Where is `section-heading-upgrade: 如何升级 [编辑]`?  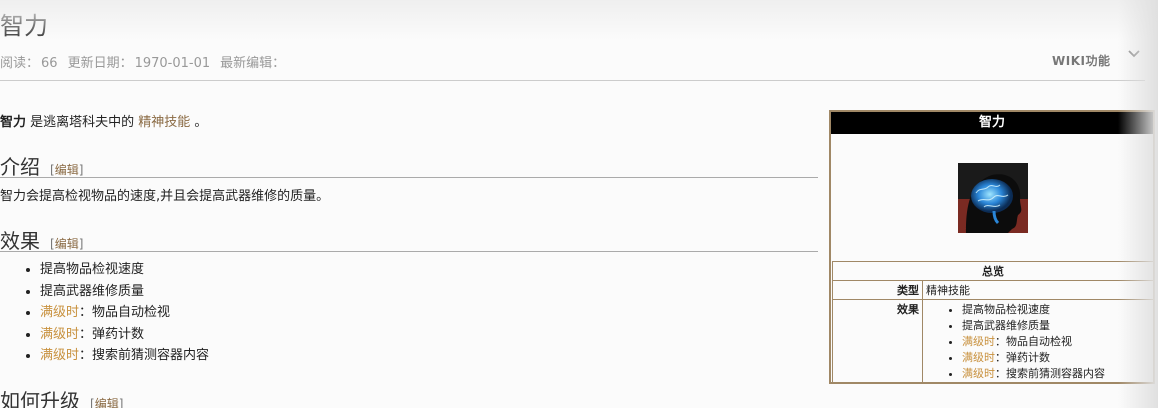
section-heading-upgrade: 如何升级 [编辑] is located at coordinates (61, 396).